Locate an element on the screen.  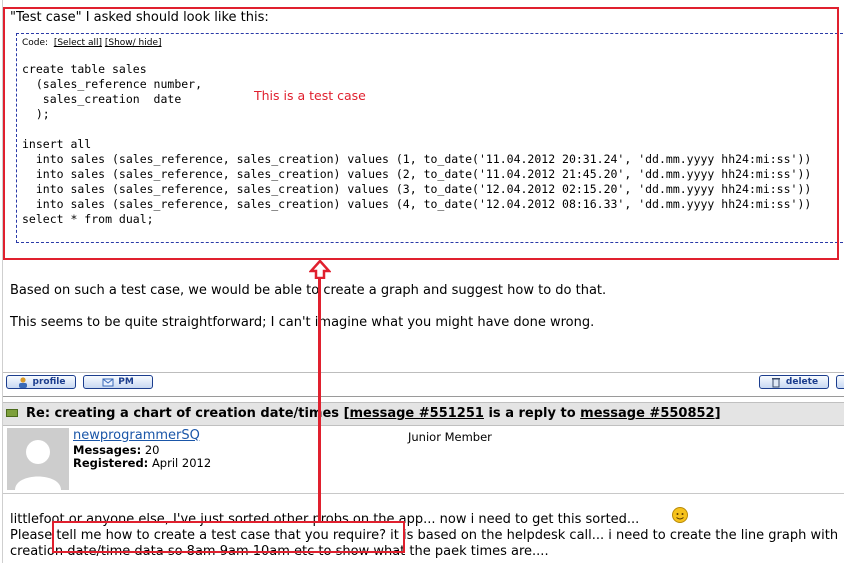
delete-button: delete is located at coordinates (794, 382).